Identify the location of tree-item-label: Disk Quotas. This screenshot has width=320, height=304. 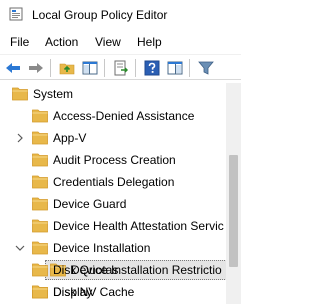
(86, 270).